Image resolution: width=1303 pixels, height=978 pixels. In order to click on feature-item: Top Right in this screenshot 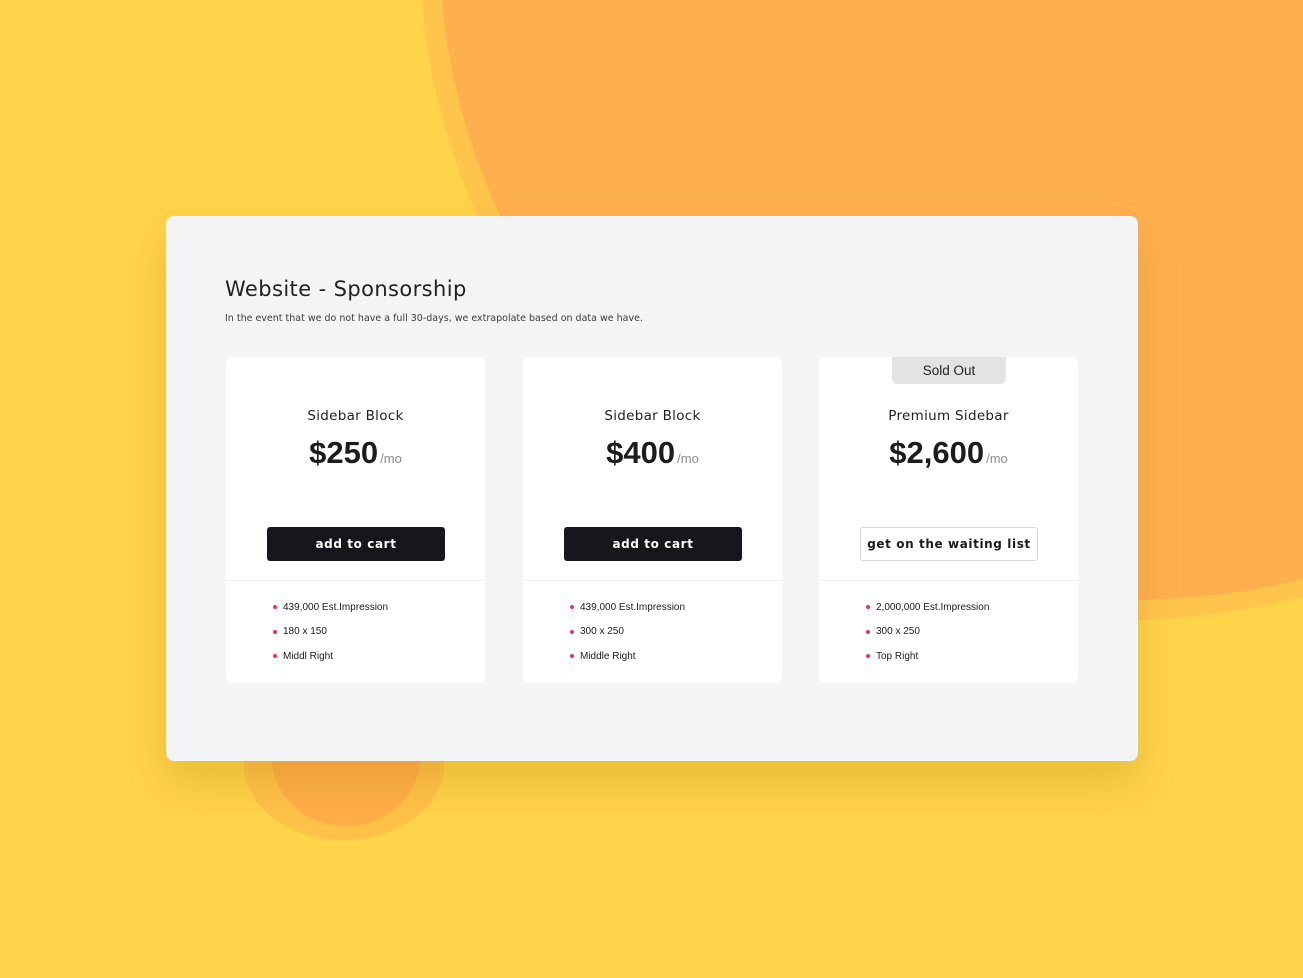, I will do `click(927, 656)`.